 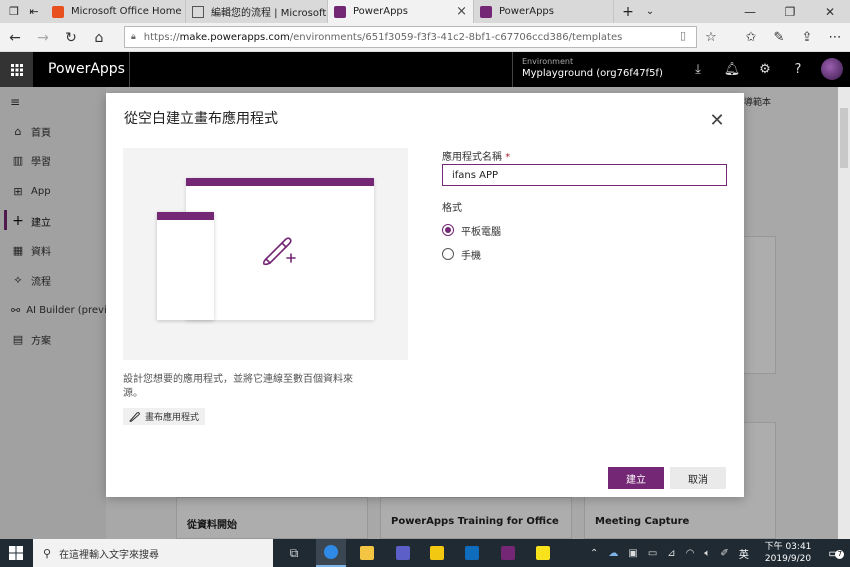 What do you see at coordinates (472, 553) in the screenshot?
I see `outlook-icon` at bounding box center [472, 553].